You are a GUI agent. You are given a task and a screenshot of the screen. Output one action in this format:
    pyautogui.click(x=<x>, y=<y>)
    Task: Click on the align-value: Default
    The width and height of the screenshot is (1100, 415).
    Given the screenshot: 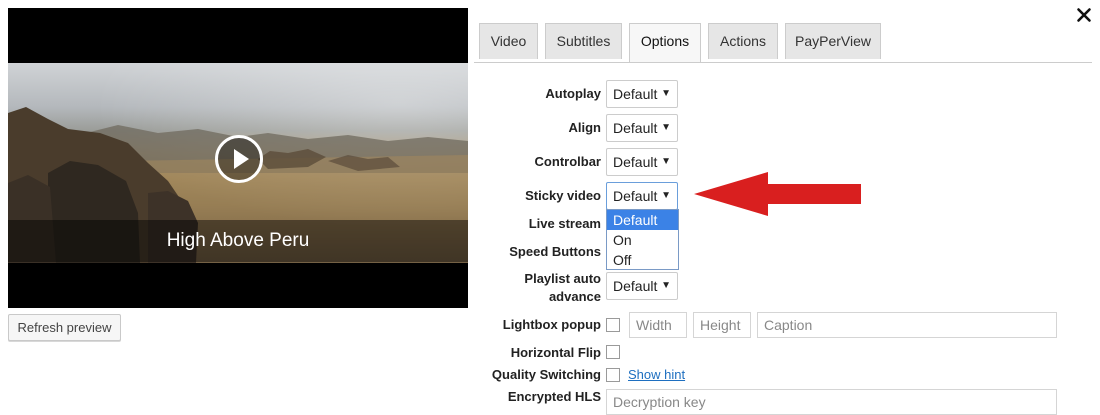 What is the action you would take?
    pyautogui.click(x=635, y=128)
    